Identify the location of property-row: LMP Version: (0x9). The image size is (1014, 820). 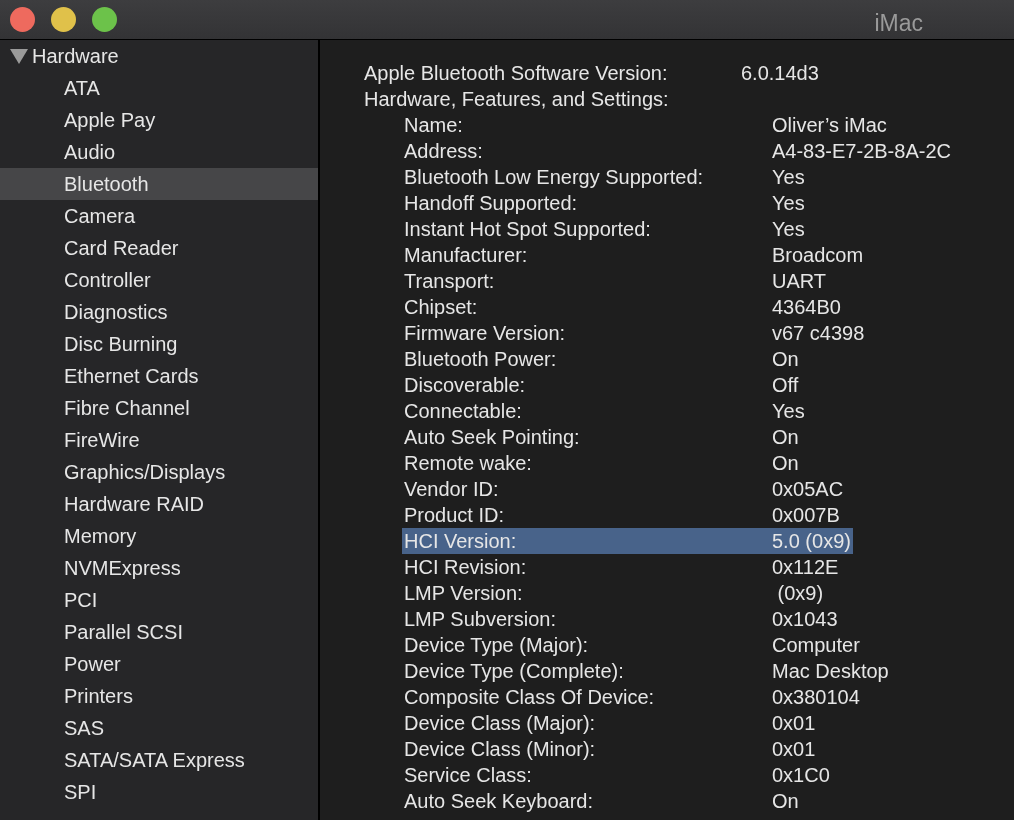
(614, 593).